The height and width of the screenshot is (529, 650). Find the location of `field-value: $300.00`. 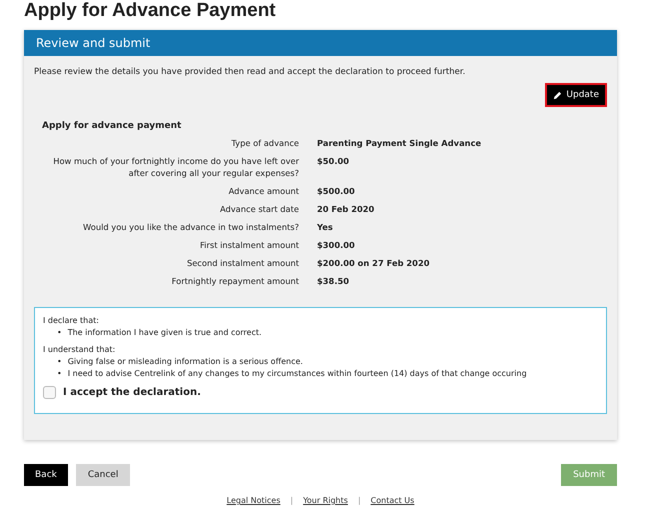

field-value: $300.00 is located at coordinates (336, 245).